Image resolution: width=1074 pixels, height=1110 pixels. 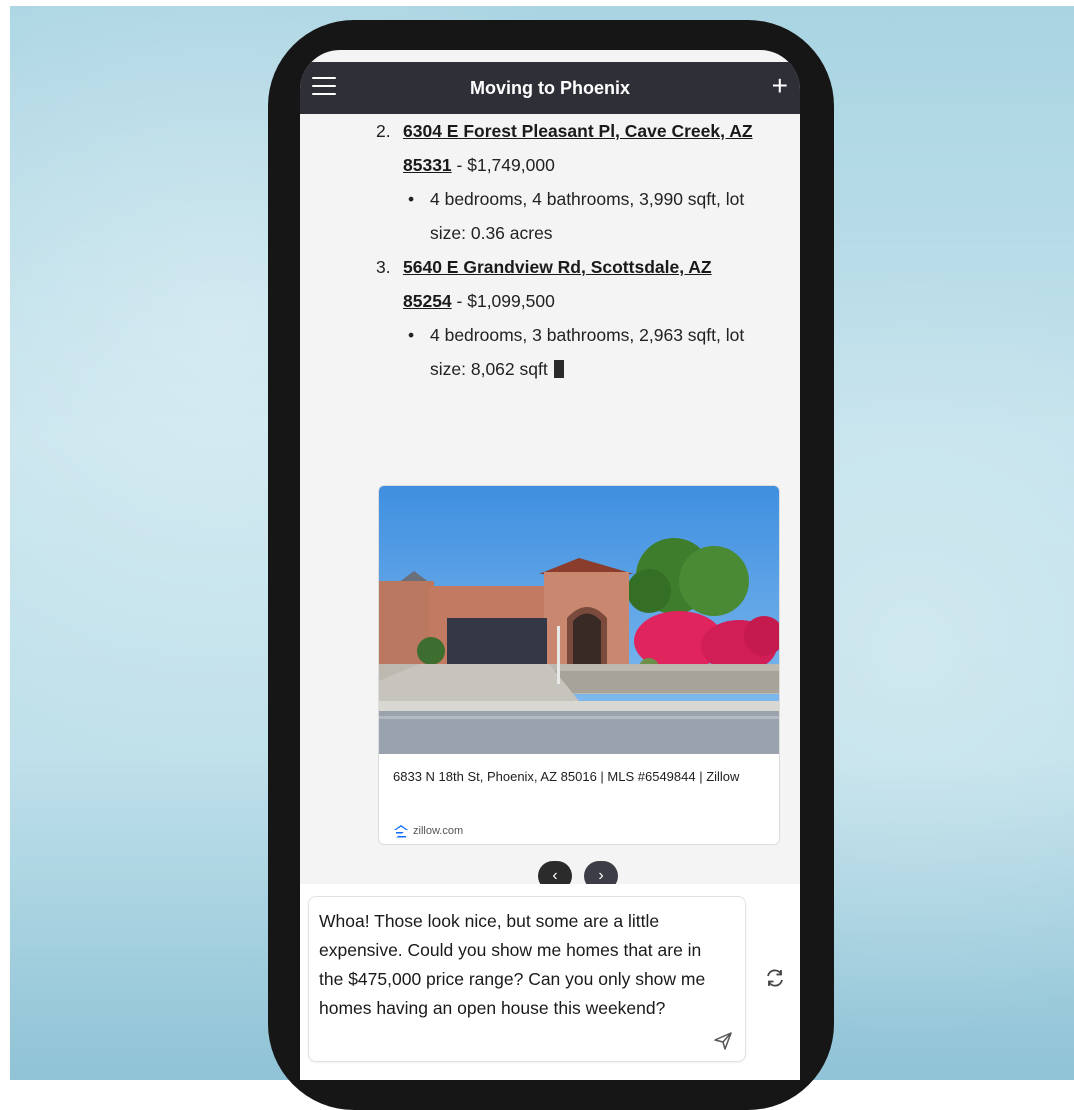 What do you see at coordinates (383, 267) in the screenshot?
I see `list-number: 3.` at bounding box center [383, 267].